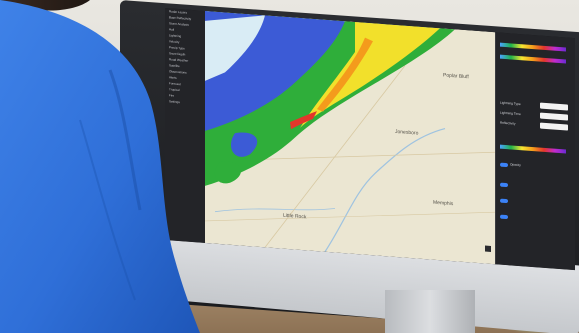 The height and width of the screenshot is (333, 579). I want to click on lightning-type-field, so click(554, 106).